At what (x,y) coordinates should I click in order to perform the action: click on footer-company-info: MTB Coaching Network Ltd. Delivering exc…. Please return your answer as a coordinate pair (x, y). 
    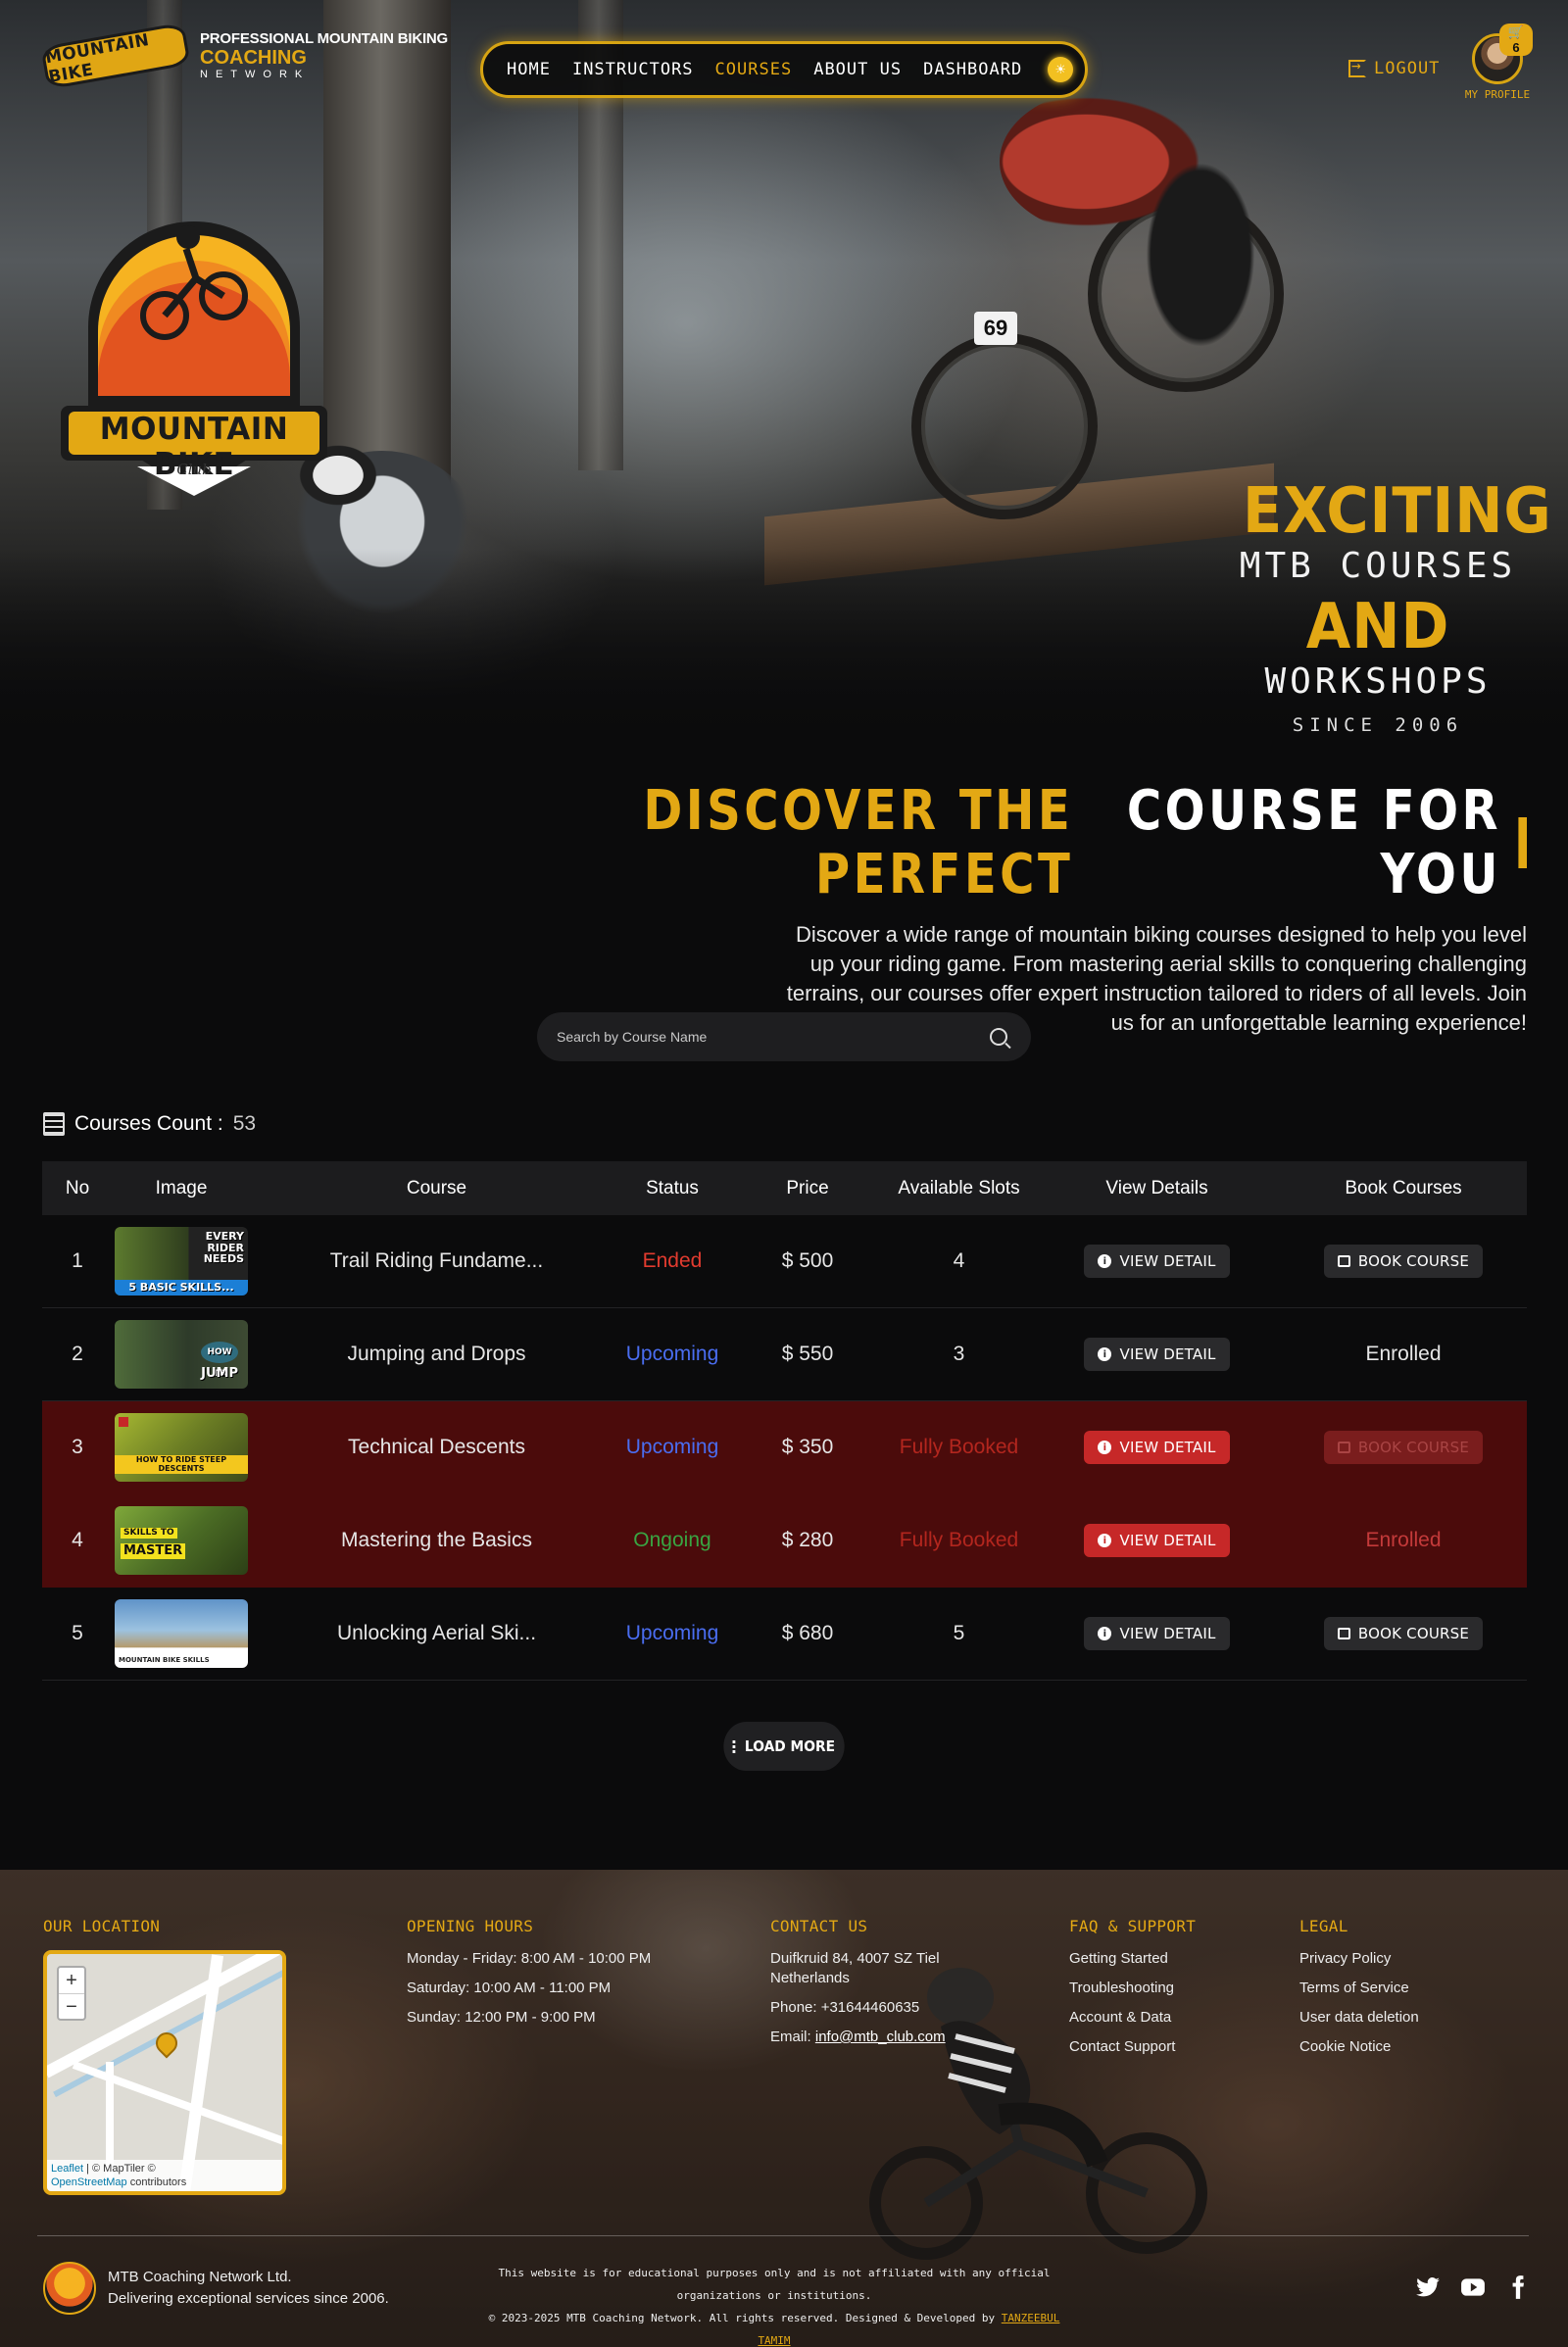
    Looking at the image, I should click on (248, 2288).